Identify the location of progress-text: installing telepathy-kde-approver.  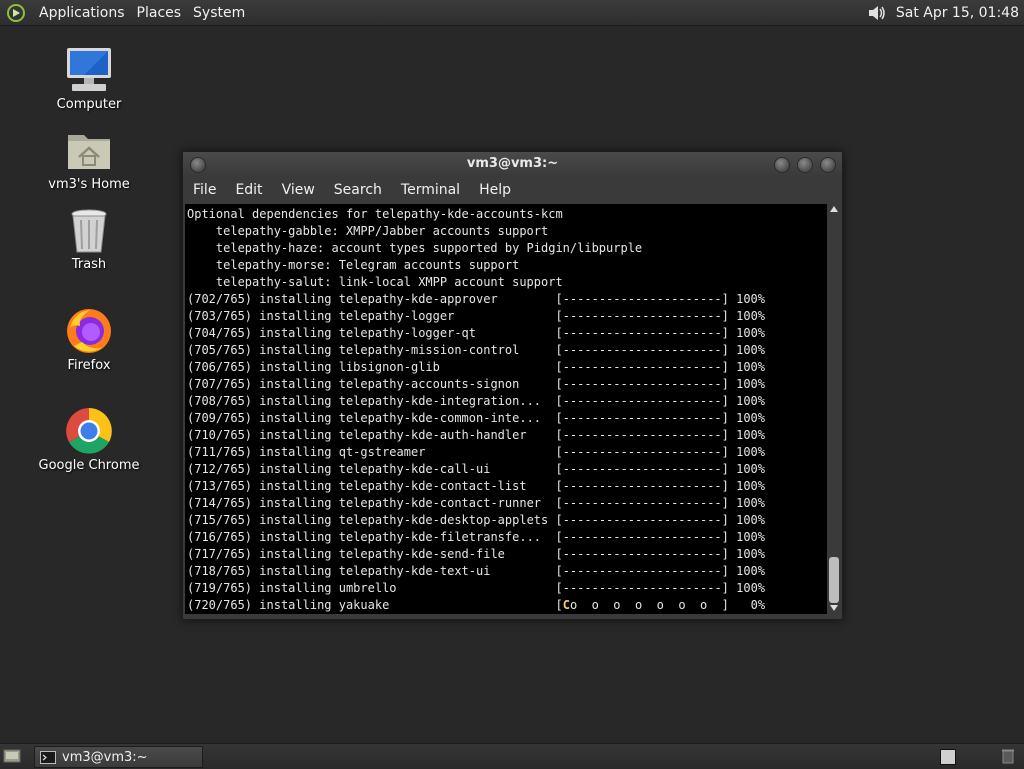
(378, 299).